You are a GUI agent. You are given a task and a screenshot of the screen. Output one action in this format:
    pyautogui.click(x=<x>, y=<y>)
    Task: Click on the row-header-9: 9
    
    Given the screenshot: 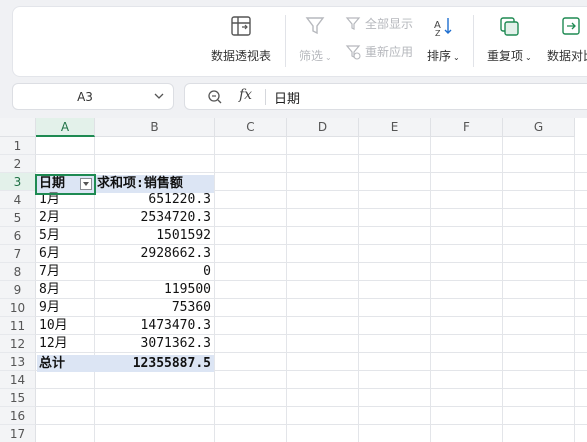 What is the action you would take?
    pyautogui.click(x=18, y=290)
    